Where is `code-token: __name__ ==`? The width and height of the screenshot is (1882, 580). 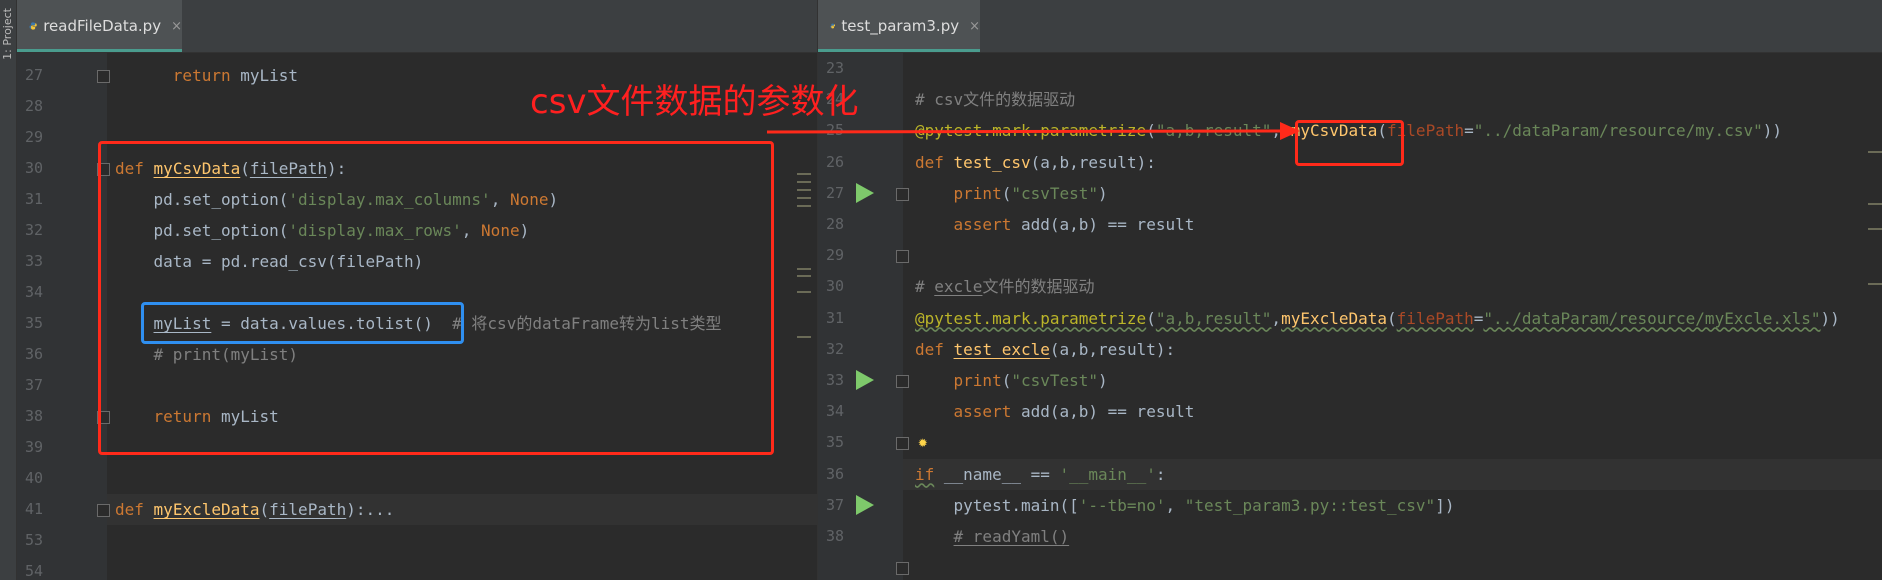
code-token: __name__ == is located at coordinates (997, 474).